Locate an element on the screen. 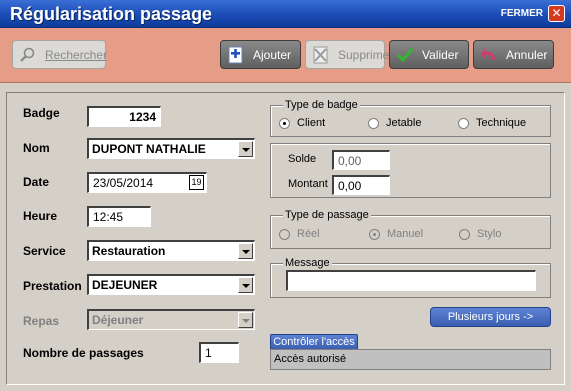 This screenshot has height=391, width=571. repas-select: Déjeuner is located at coordinates (171, 319).